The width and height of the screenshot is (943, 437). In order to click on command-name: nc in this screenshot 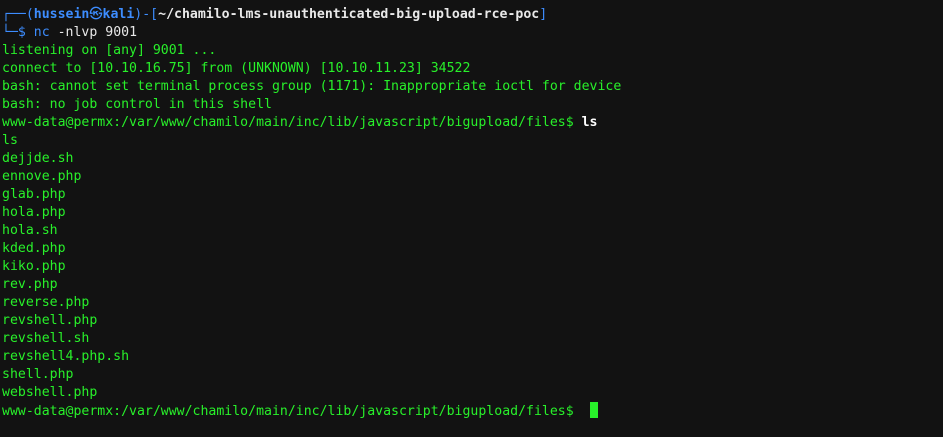, I will do `click(41, 32)`.